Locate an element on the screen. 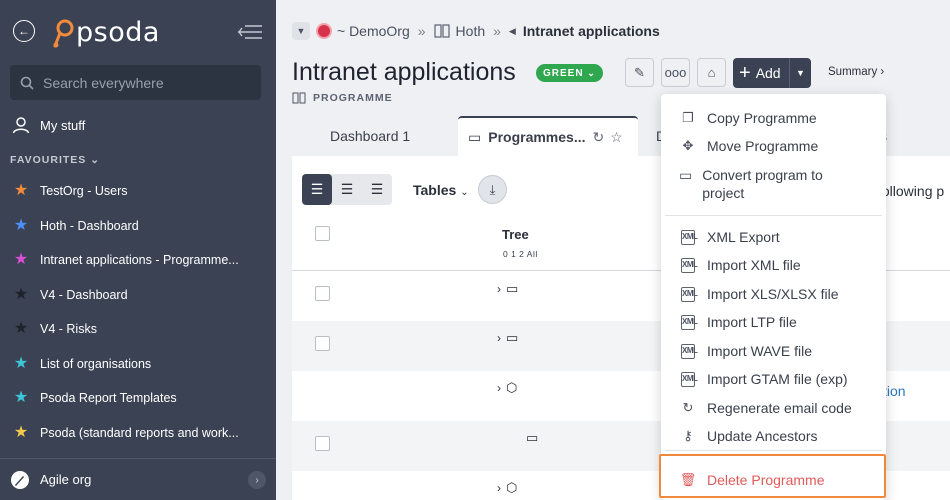 The image size is (950, 500). favourites-heading: FAVOURITES ⌄ is located at coordinates (55, 160).